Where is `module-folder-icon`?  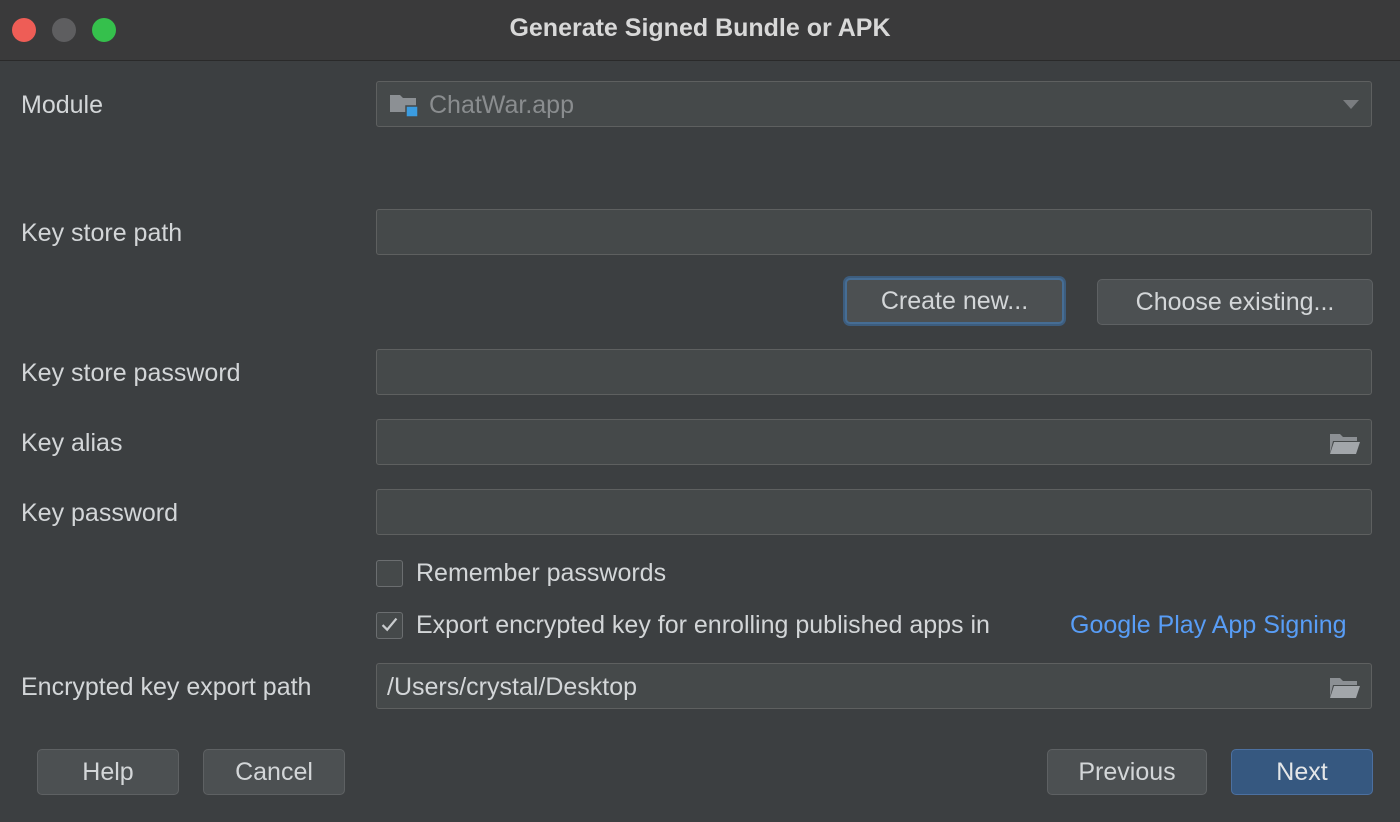 module-folder-icon is located at coordinates (404, 106).